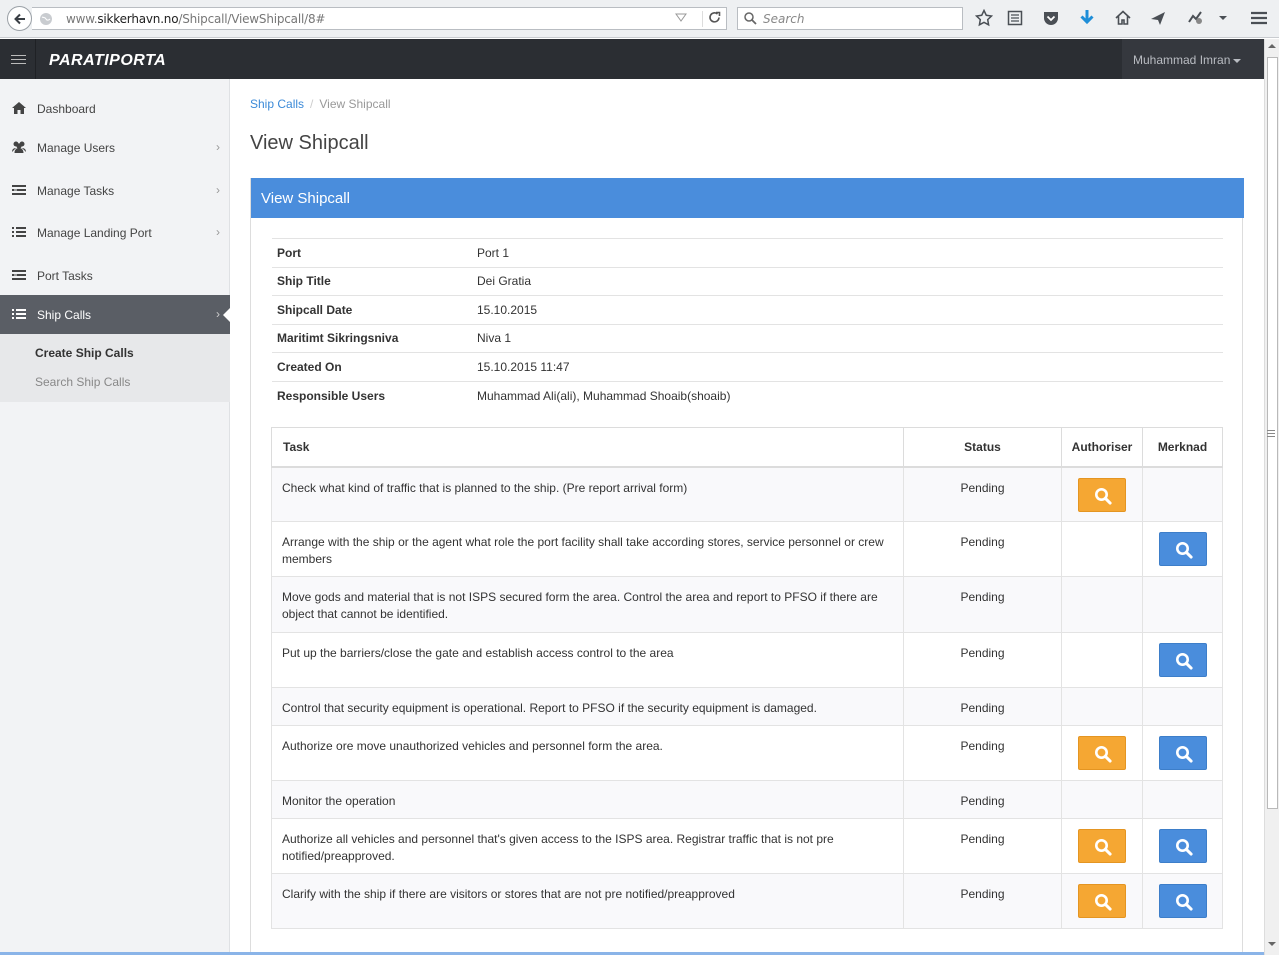 Image resolution: width=1279 pixels, height=955 pixels. I want to click on brand-logo: PARATIPORTA, so click(107, 61).